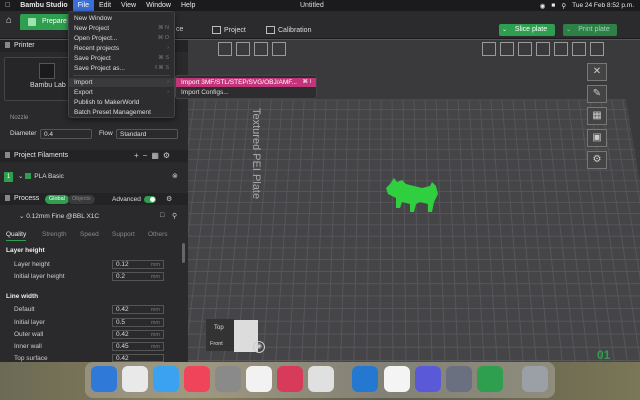 This screenshot has width=640, height=400. I want to click on menu-item-recent-projects: Recent projects ›, so click(121, 48).